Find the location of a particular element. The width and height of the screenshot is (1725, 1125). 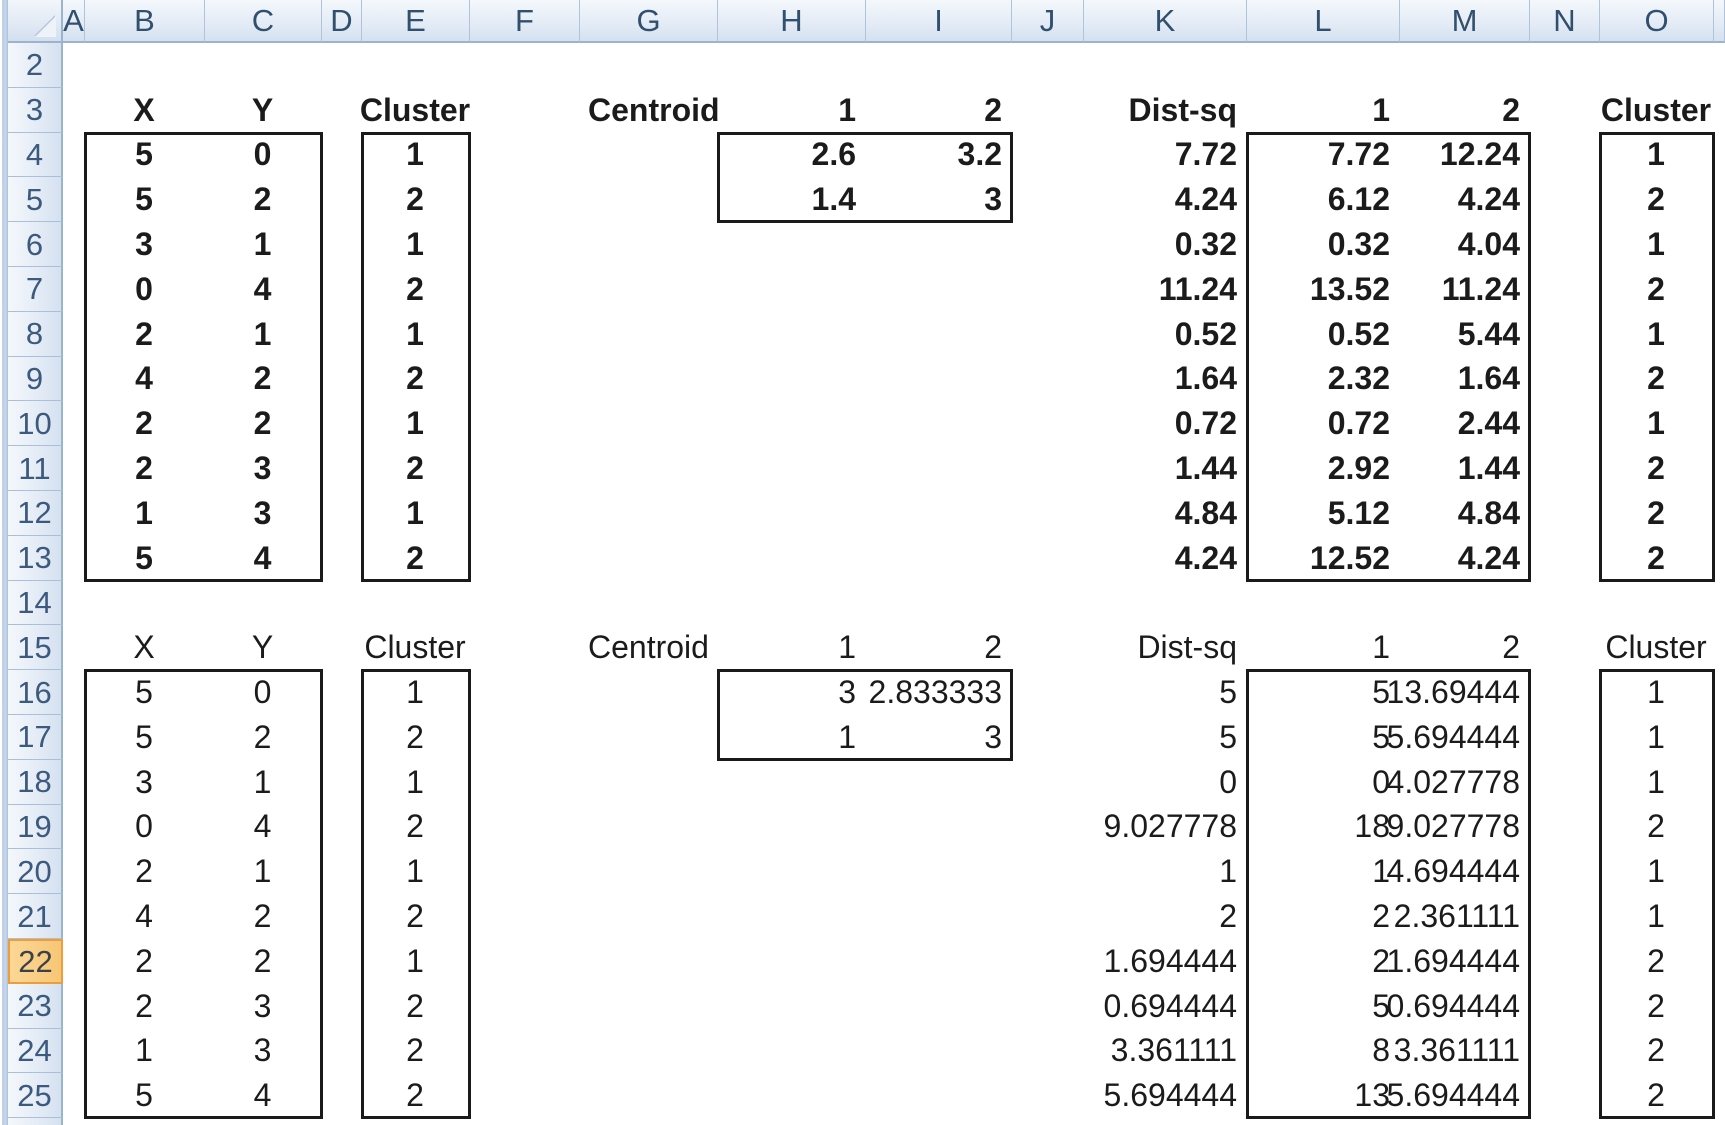

col-header-O: O is located at coordinates (1657, 21).